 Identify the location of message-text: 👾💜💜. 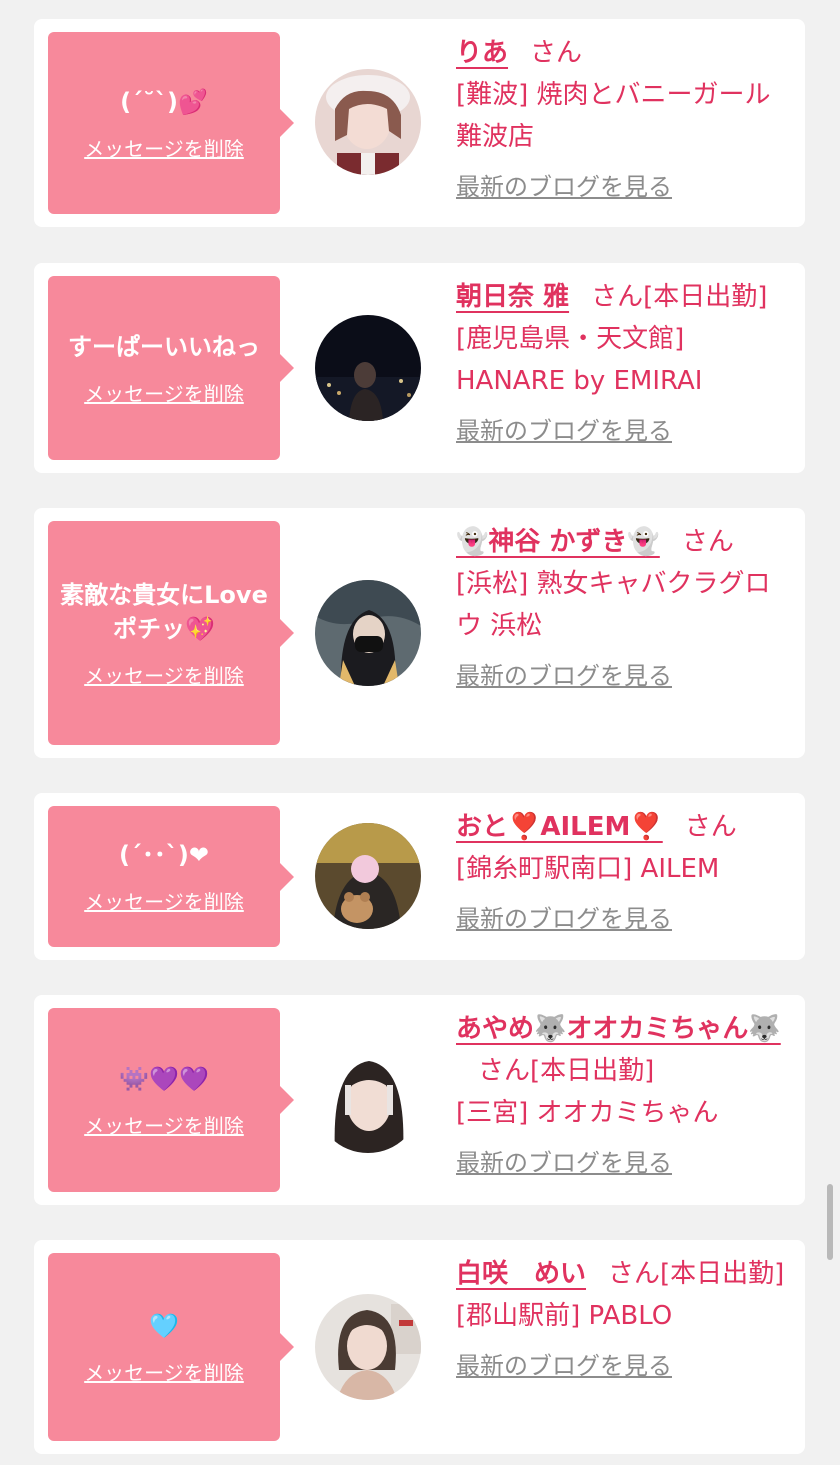
(164, 1078).